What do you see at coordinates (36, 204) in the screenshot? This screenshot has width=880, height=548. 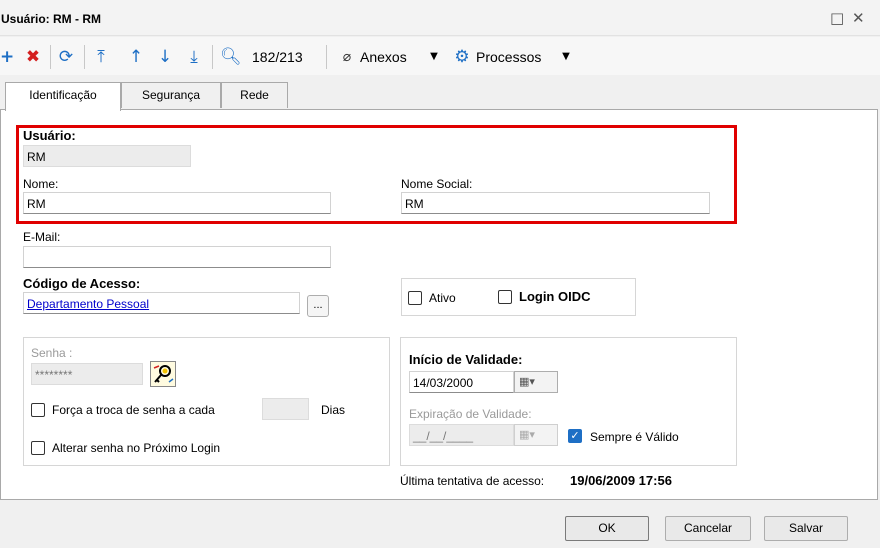 I see `nome-value: RM` at bounding box center [36, 204].